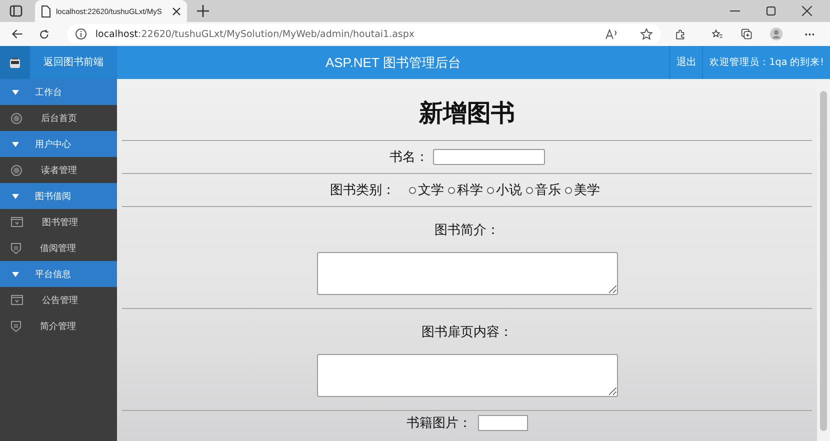 This screenshot has height=441, width=830. I want to click on info-icon, so click(81, 34).